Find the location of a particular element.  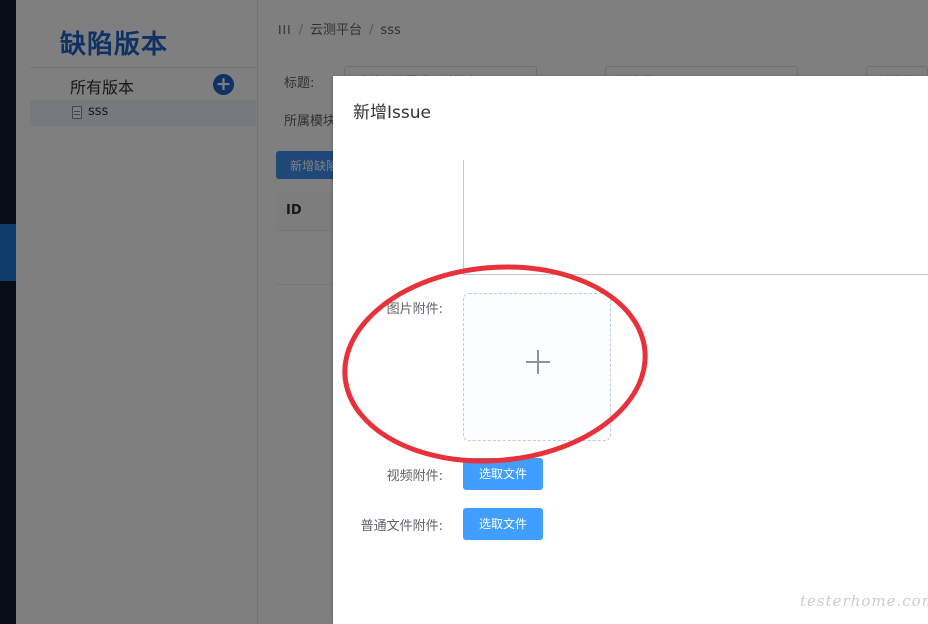

file-pick-file-button: 选取文件 is located at coordinates (503, 524).